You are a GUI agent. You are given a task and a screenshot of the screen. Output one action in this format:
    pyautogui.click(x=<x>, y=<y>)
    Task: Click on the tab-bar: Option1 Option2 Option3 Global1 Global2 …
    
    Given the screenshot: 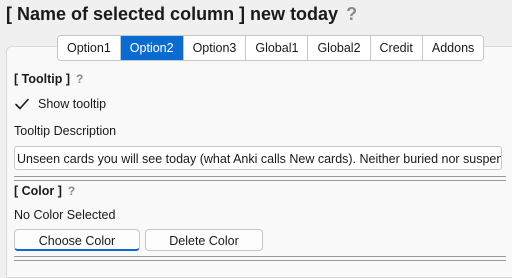 What is the action you would take?
    pyautogui.click(x=271, y=48)
    